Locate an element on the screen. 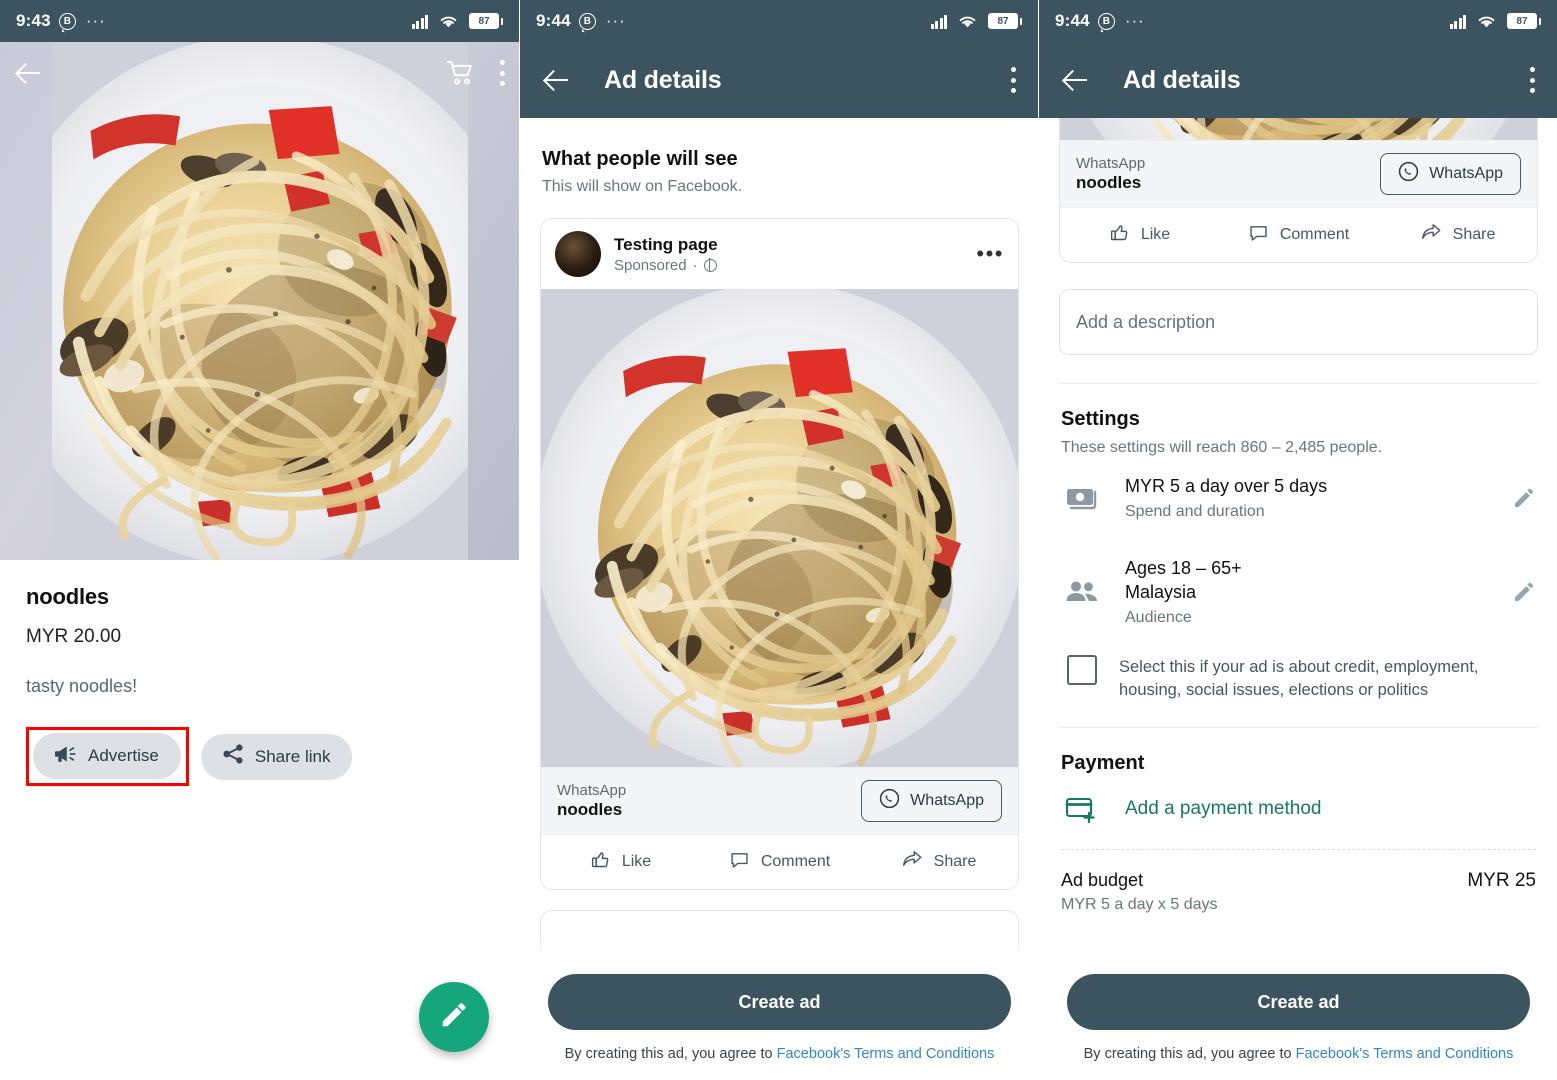  like-label: Like is located at coordinates (1155, 234).